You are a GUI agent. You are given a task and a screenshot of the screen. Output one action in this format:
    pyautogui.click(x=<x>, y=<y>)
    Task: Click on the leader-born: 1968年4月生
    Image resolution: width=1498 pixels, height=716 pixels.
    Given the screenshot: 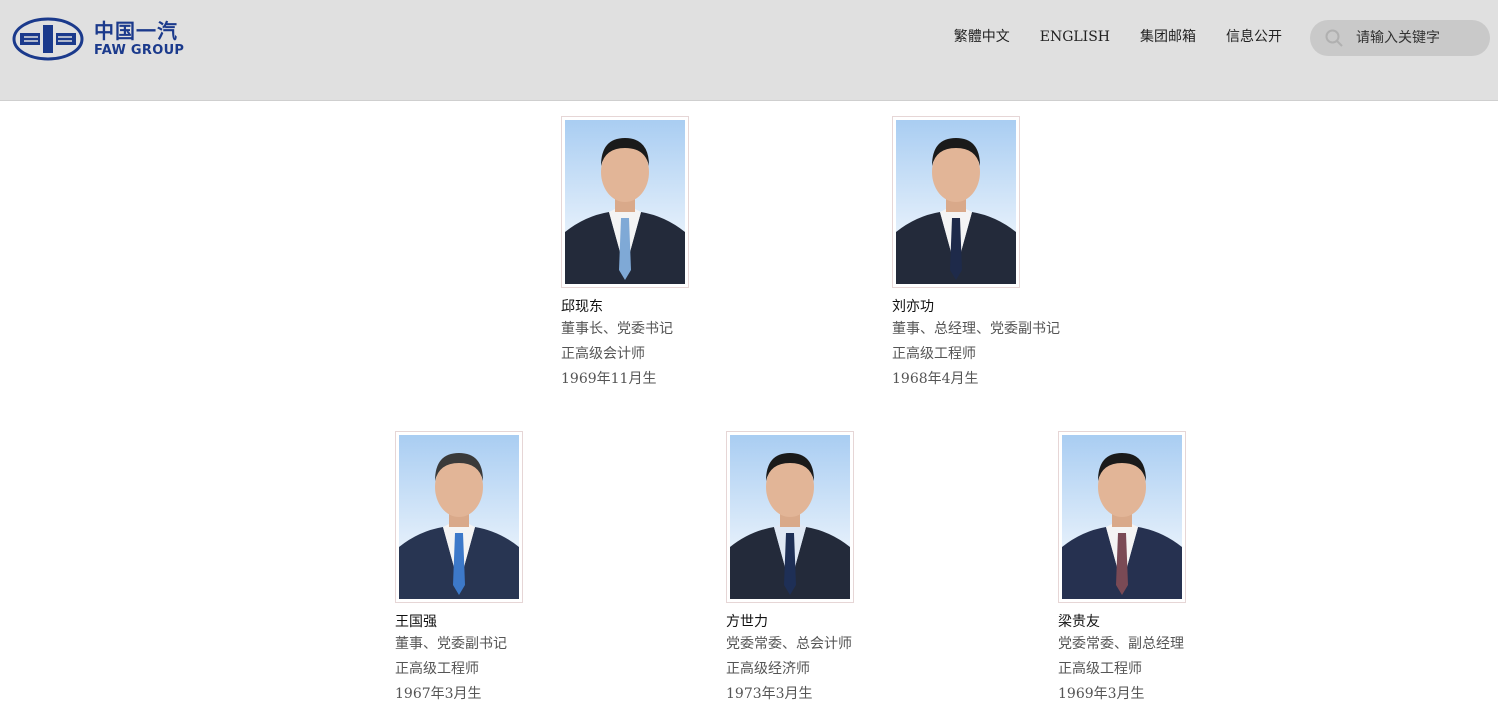 What is the action you would take?
    pyautogui.click(x=935, y=379)
    